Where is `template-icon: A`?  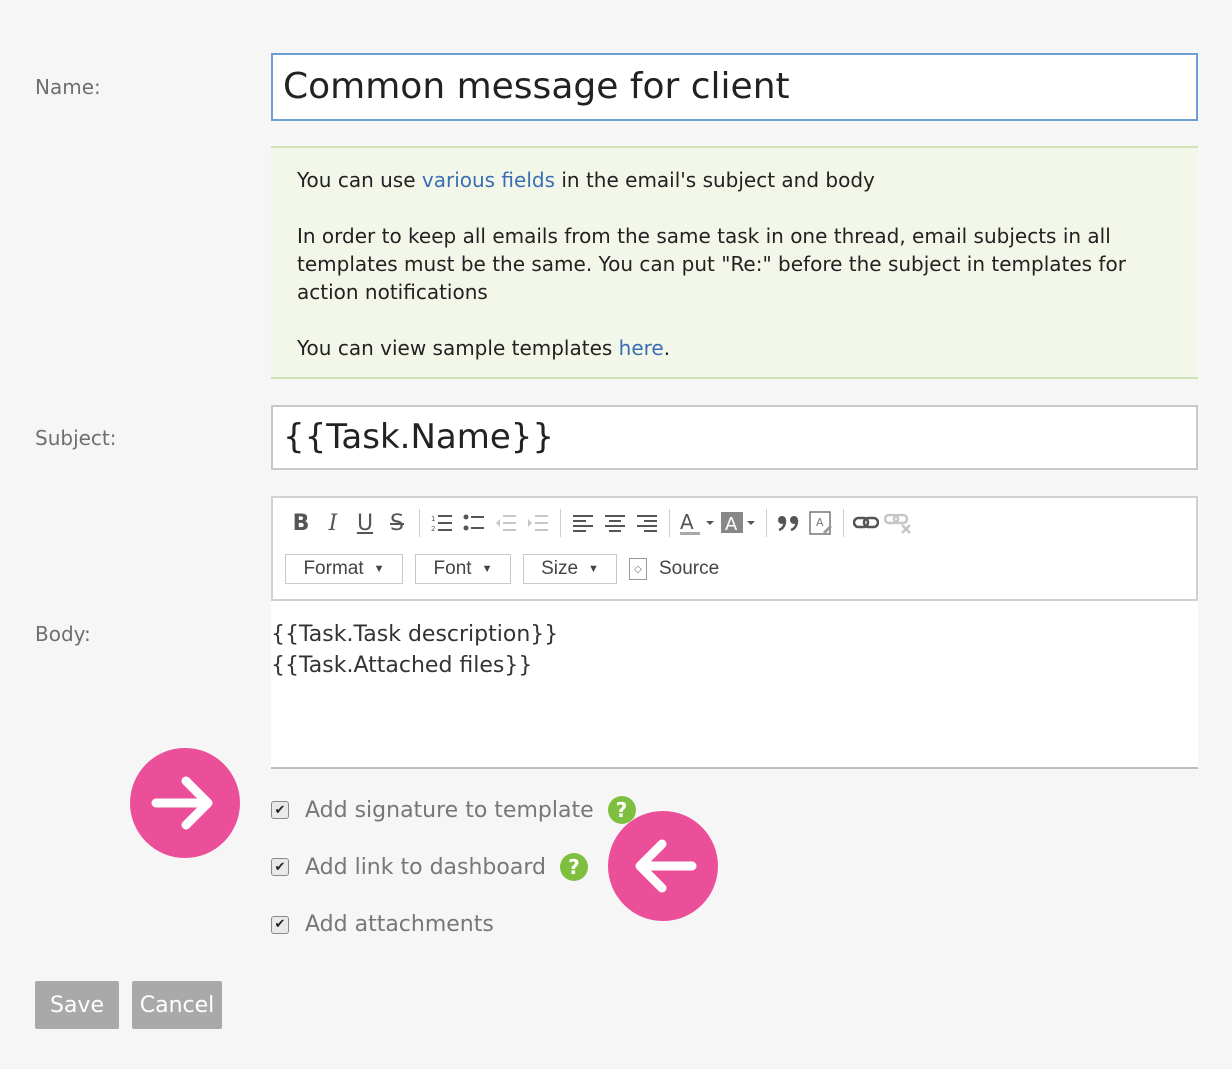 template-icon: A is located at coordinates (821, 523).